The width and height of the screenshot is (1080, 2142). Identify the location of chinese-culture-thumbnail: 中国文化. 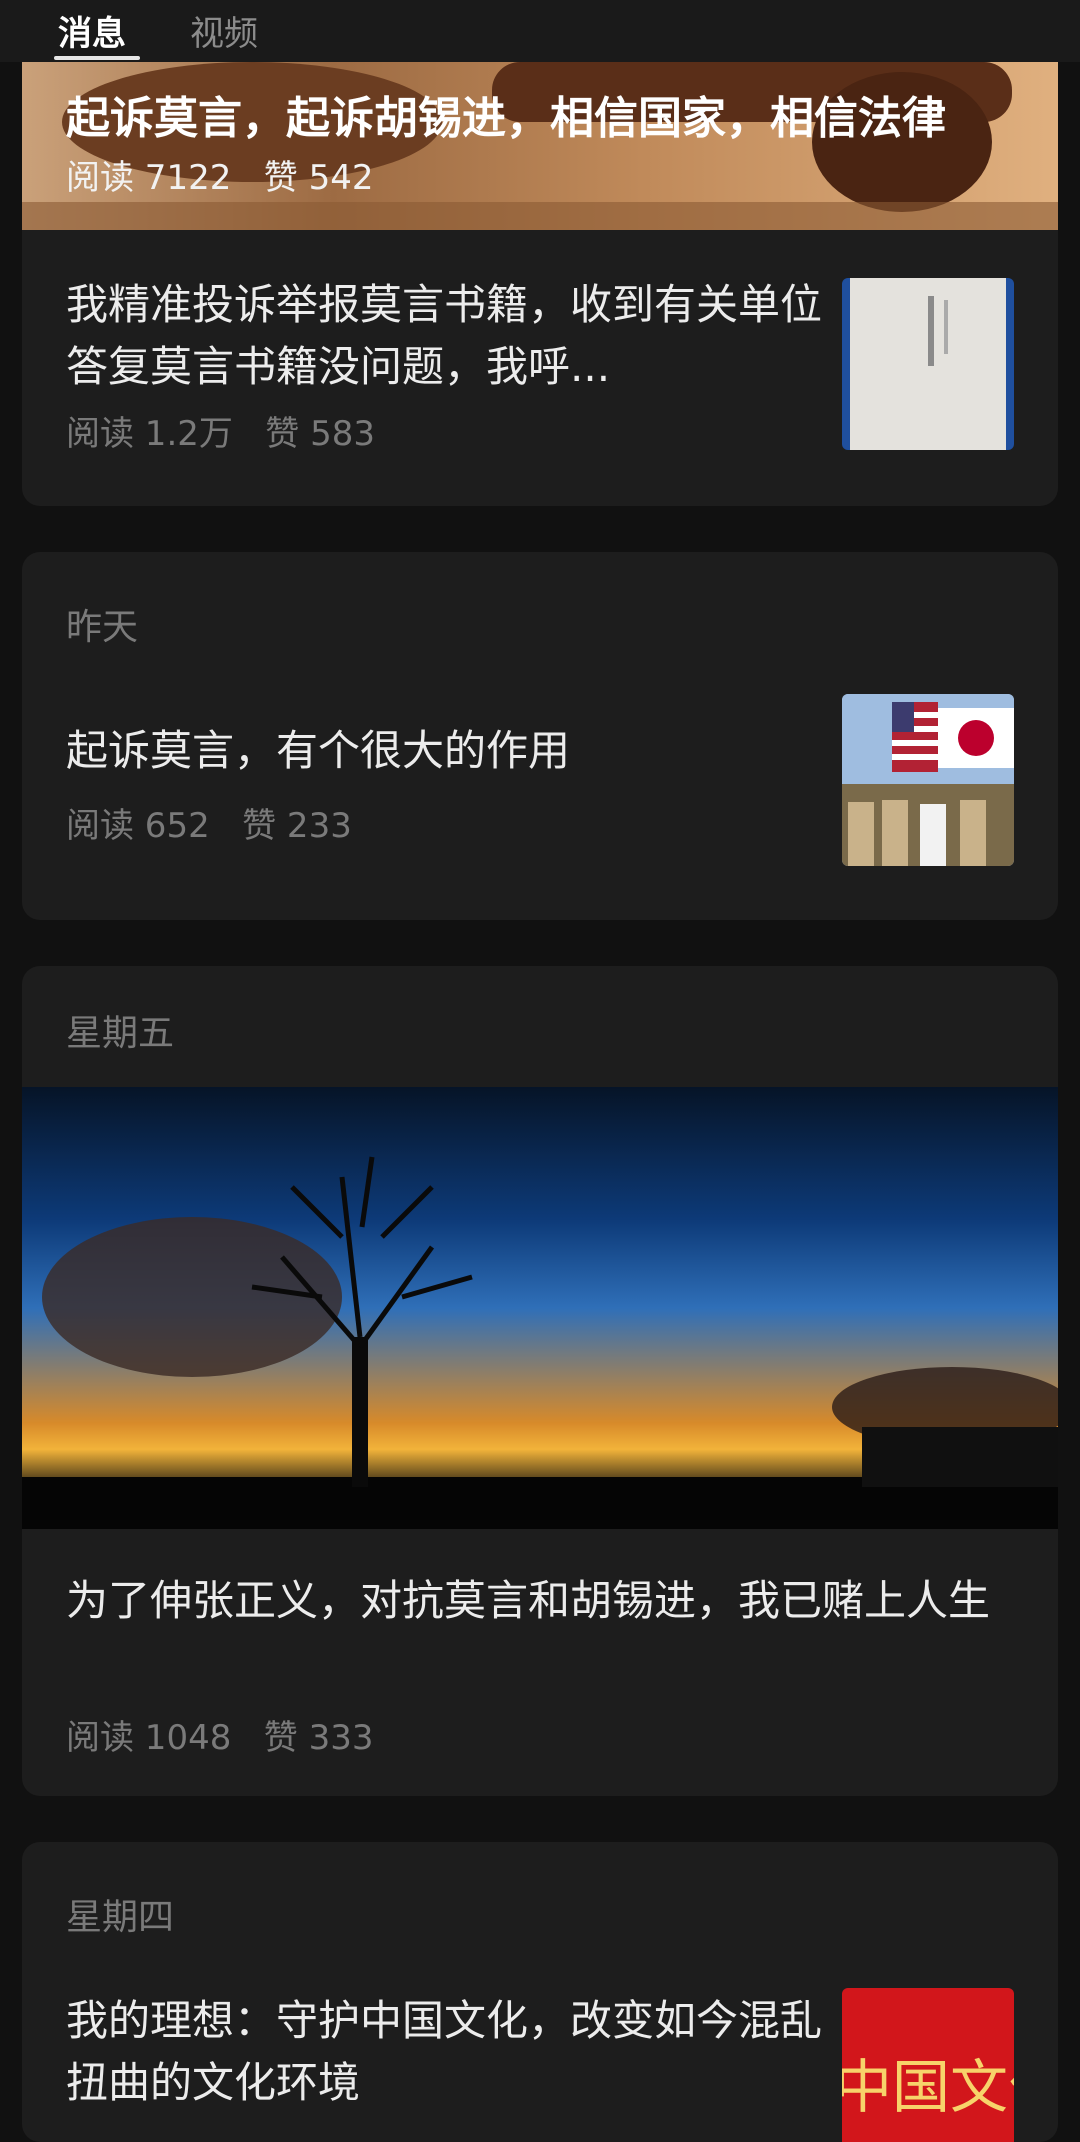
(928, 2065).